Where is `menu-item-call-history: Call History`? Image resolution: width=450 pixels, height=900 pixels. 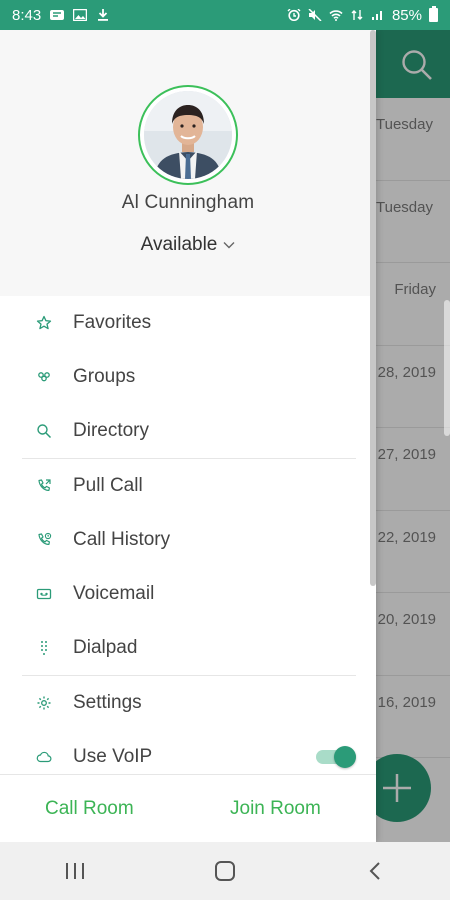
menu-item-call-history: Call History is located at coordinates (189, 540).